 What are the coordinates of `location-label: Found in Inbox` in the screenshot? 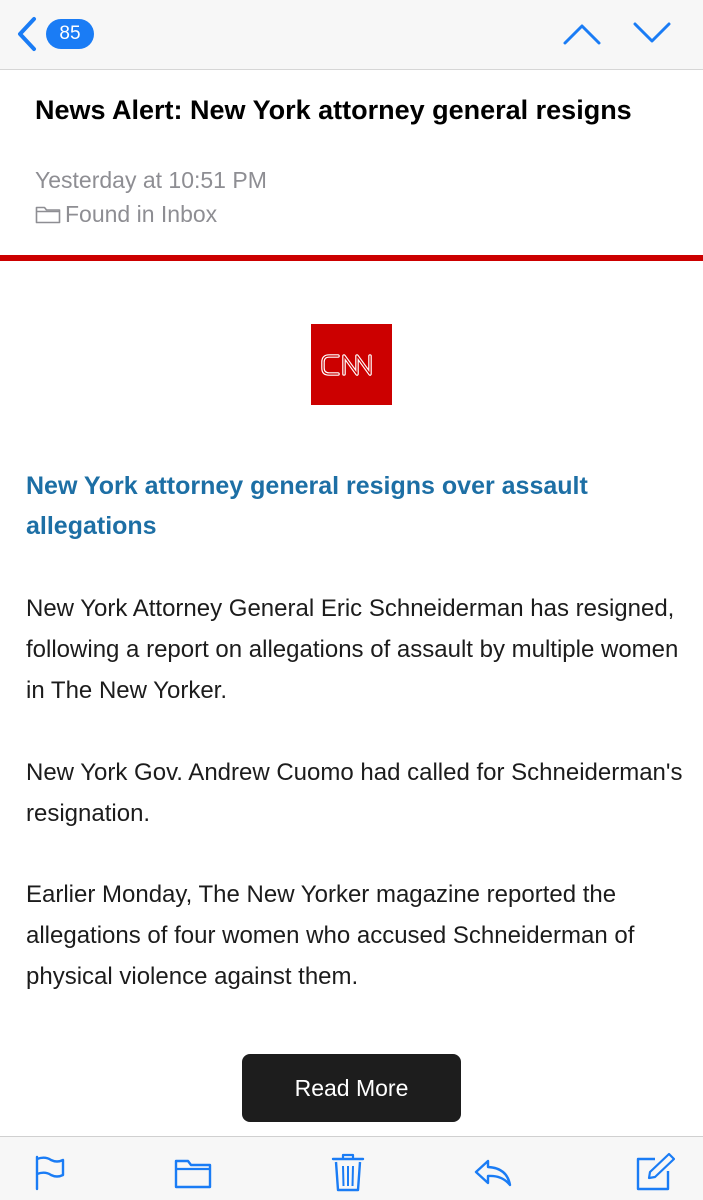 It's located at (141, 214).